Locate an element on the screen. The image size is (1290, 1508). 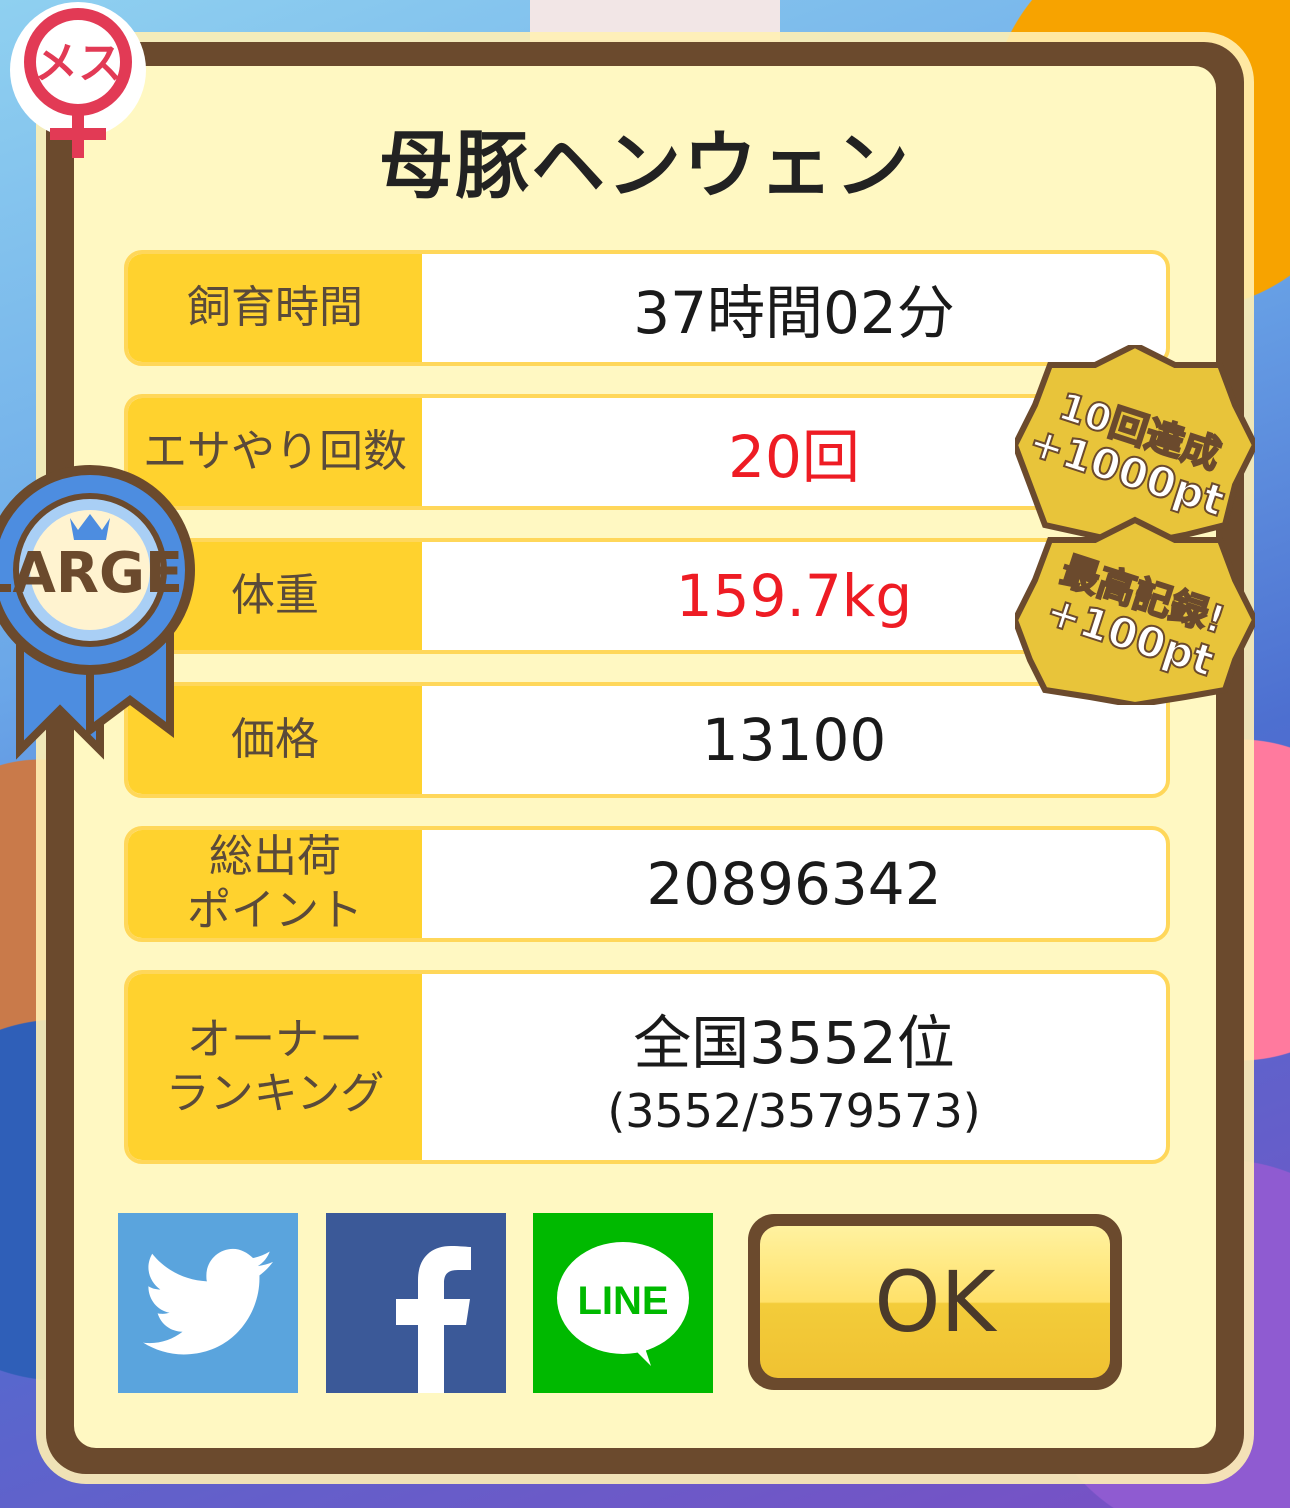
stat-label-line1: オーナー is located at coordinates (275, 1039).